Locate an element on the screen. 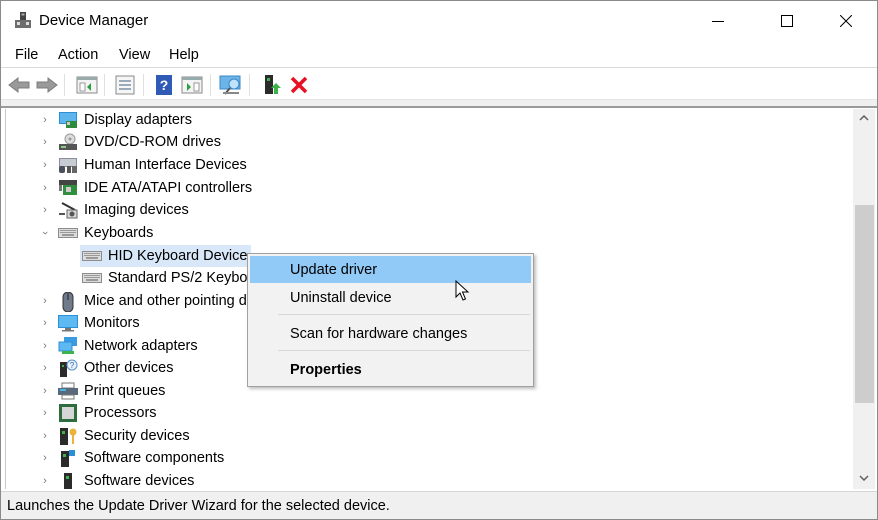 The width and height of the screenshot is (878, 520). show-hide-action-pane-button is located at coordinates (192, 85).